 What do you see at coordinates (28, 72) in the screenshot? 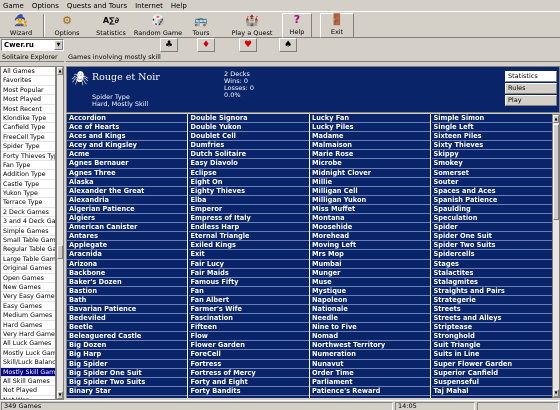
I see `sidebar-item-all-games: All Games` at bounding box center [28, 72].